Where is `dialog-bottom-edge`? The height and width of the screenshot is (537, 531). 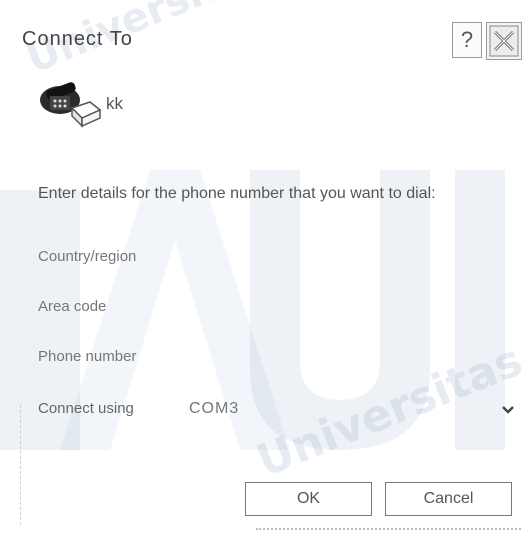
dialog-bottom-edge is located at coordinates (388, 529).